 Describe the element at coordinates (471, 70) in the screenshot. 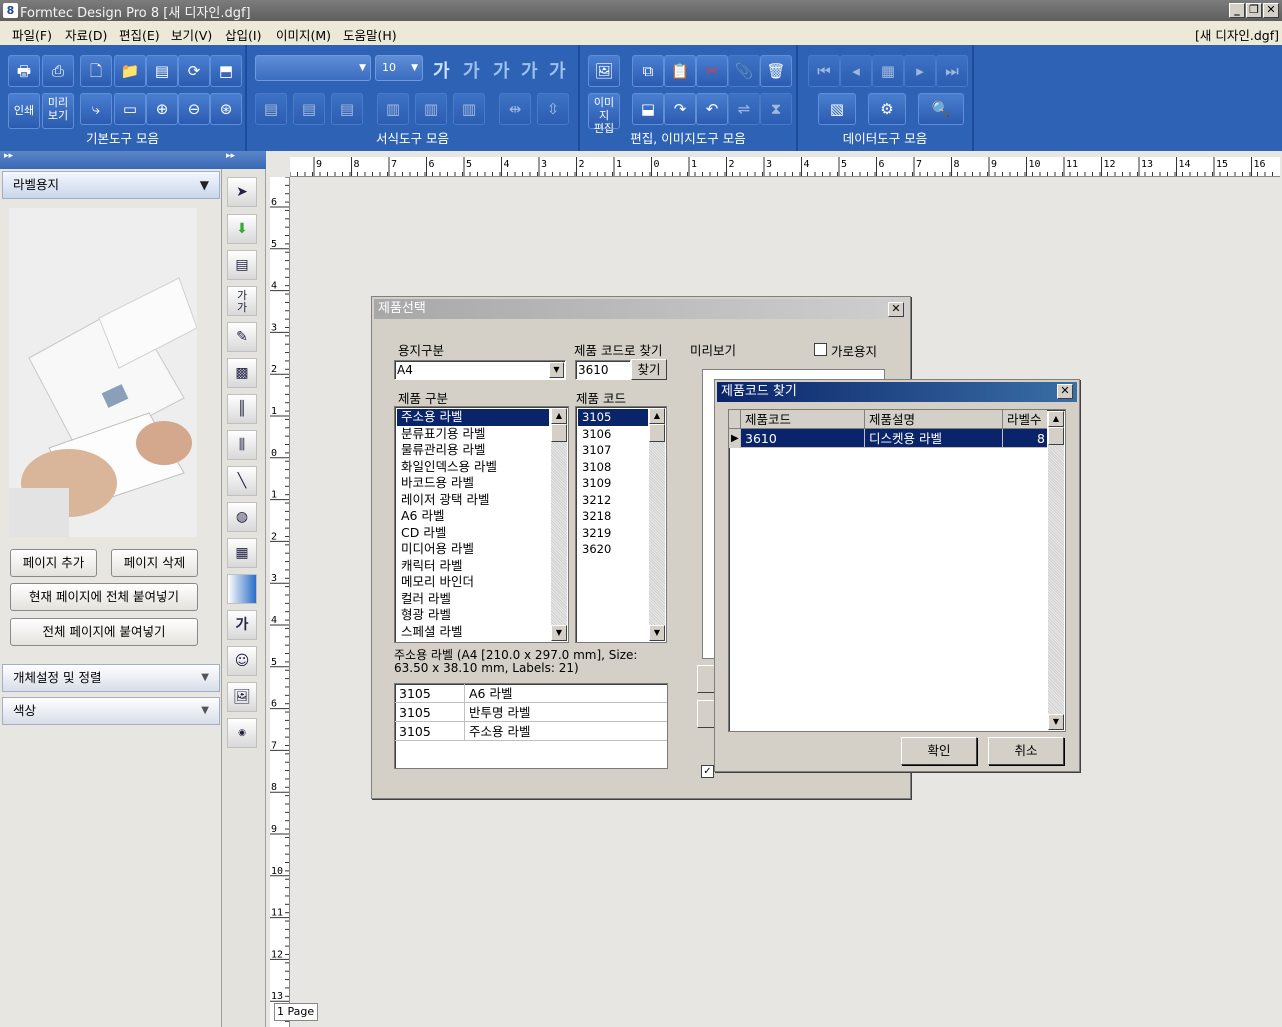

I see `italic-button: 가` at that location.